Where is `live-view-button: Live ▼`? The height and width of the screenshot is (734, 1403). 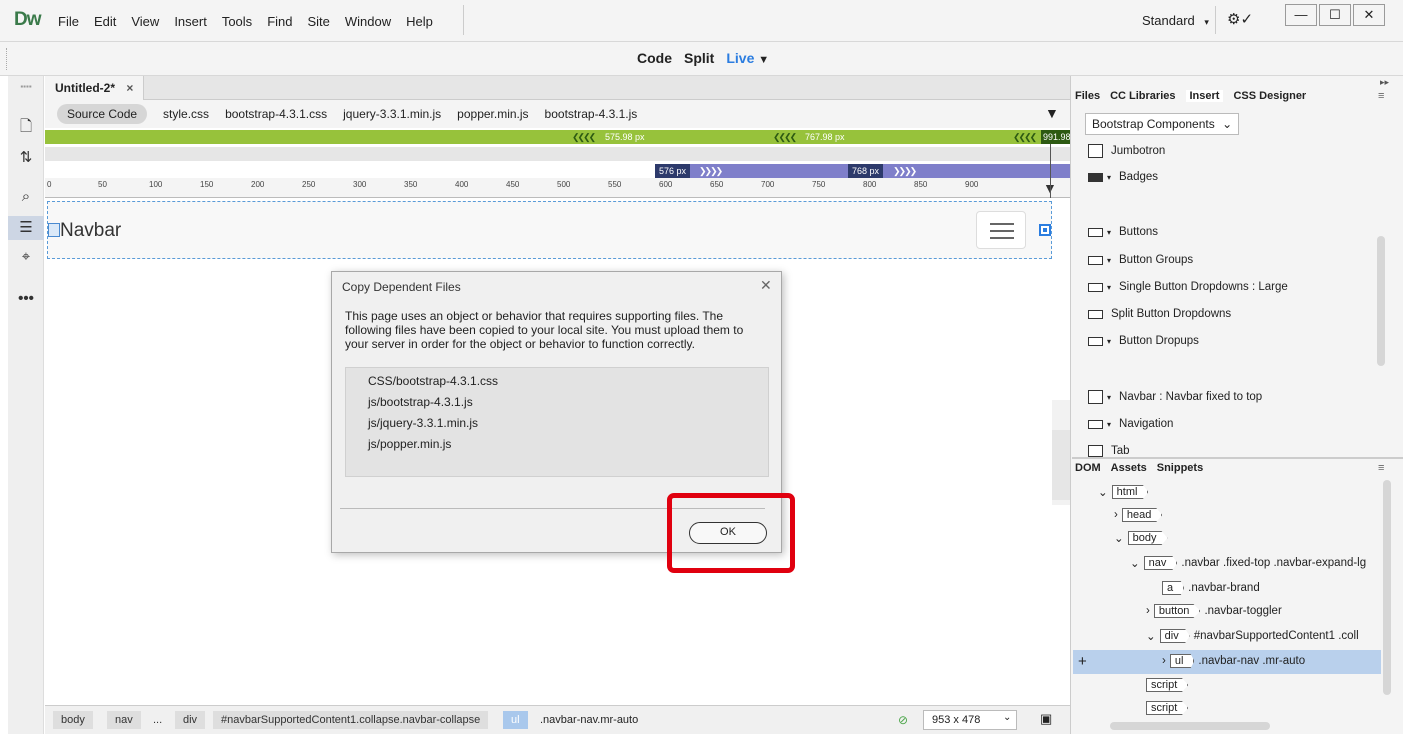
live-view-button: Live ▼ is located at coordinates (747, 58).